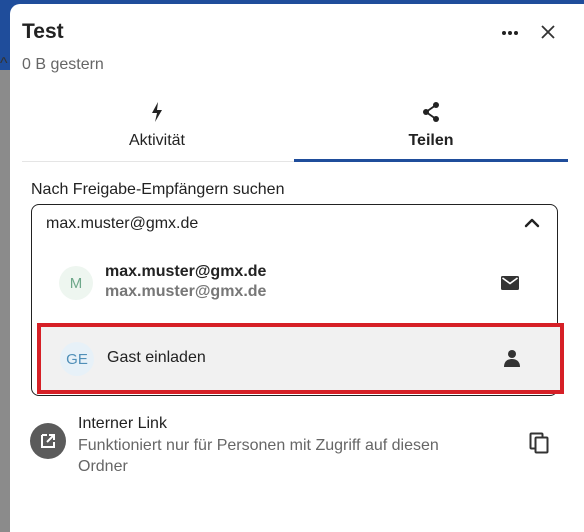 This screenshot has height=532, width=584. Describe the element at coordinates (512, 358) in the screenshot. I see `person-icon` at that location.